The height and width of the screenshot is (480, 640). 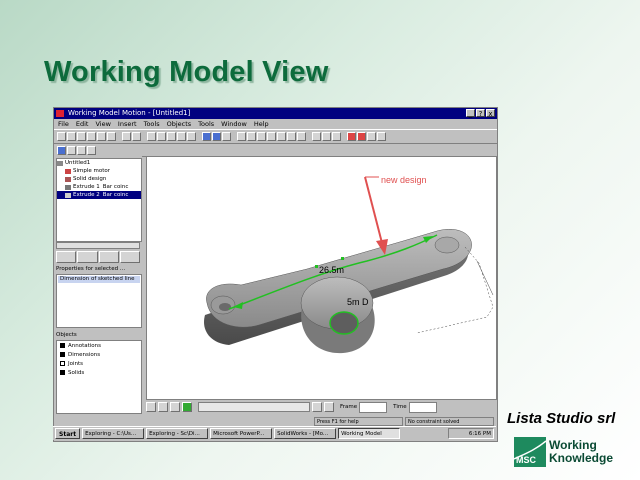 I want to click on save-icon, so click(x=81, y=136).